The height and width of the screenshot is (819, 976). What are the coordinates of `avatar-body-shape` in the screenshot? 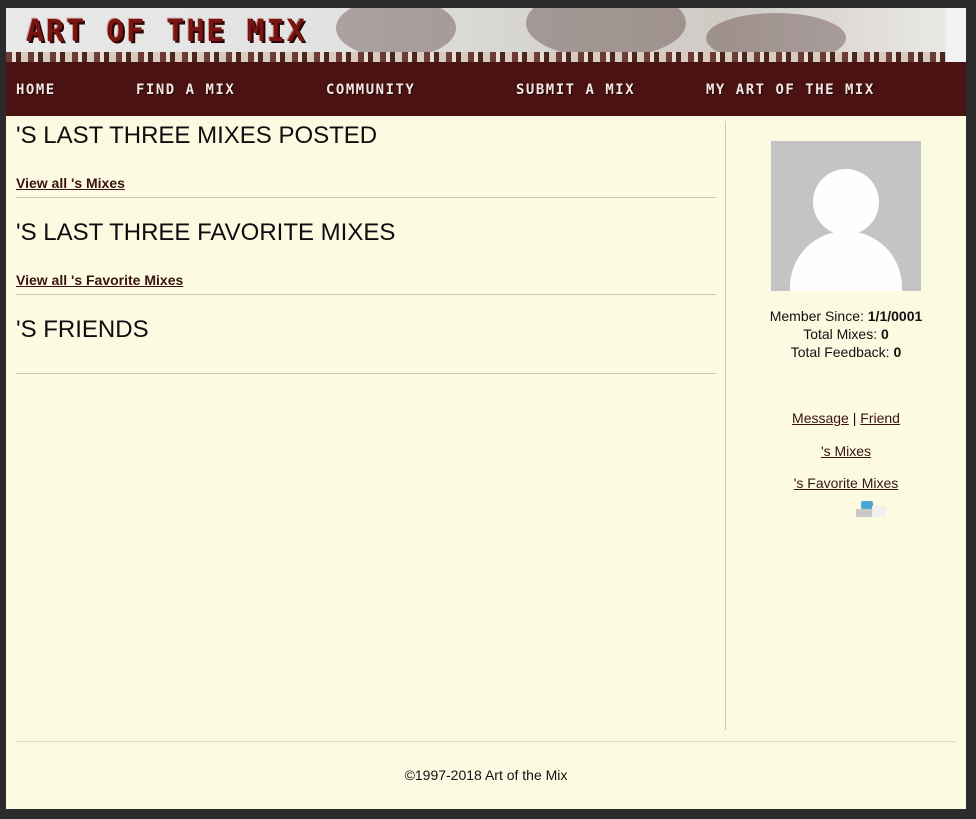 It's located at (846, 261).